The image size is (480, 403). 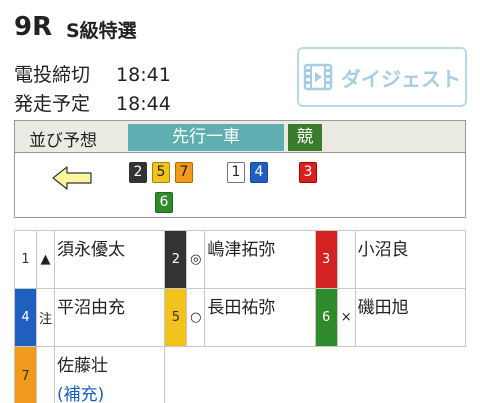 I want to click on frame-number: 4, so click(x=25, y=317).